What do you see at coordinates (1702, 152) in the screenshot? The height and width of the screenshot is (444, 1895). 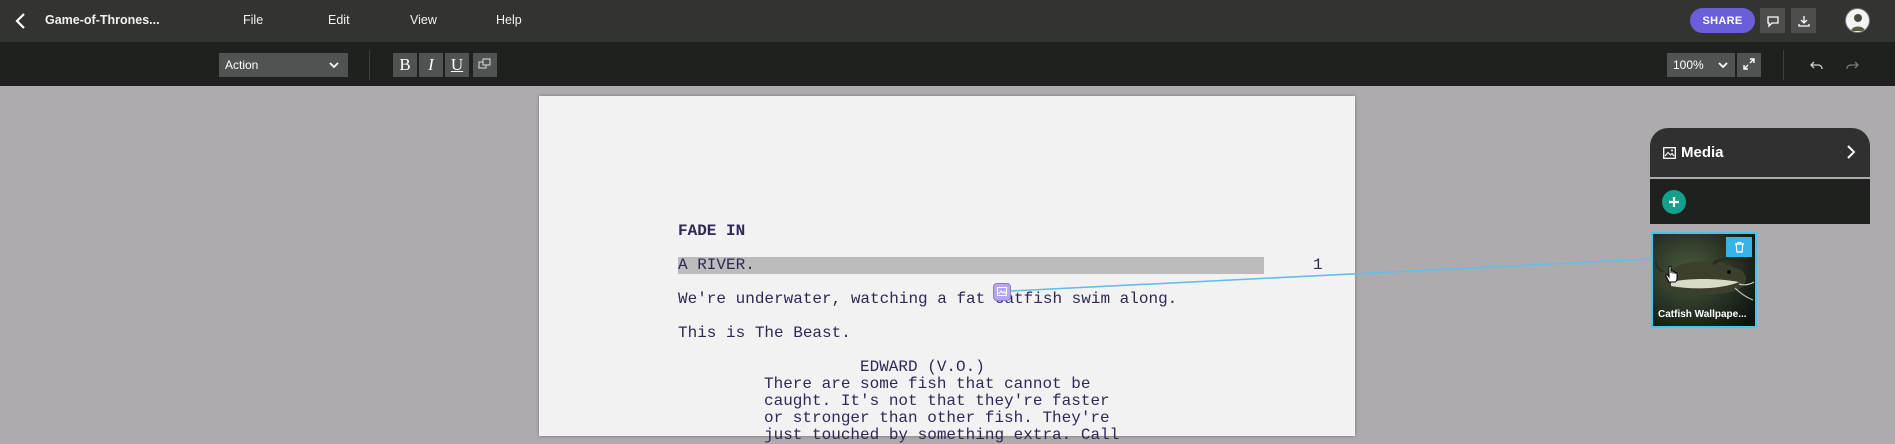 I see `media-panel-title: Media` at bounding box center [1702, 152].